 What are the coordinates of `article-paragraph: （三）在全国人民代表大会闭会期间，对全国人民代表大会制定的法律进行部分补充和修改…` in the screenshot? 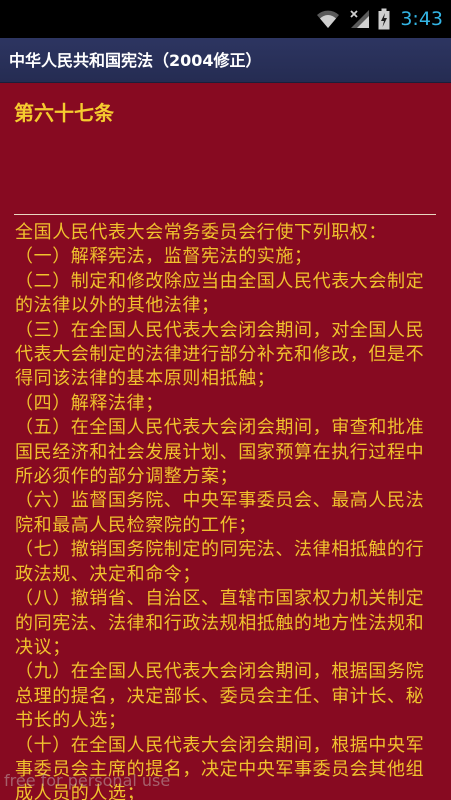 It's located at (220, 354).